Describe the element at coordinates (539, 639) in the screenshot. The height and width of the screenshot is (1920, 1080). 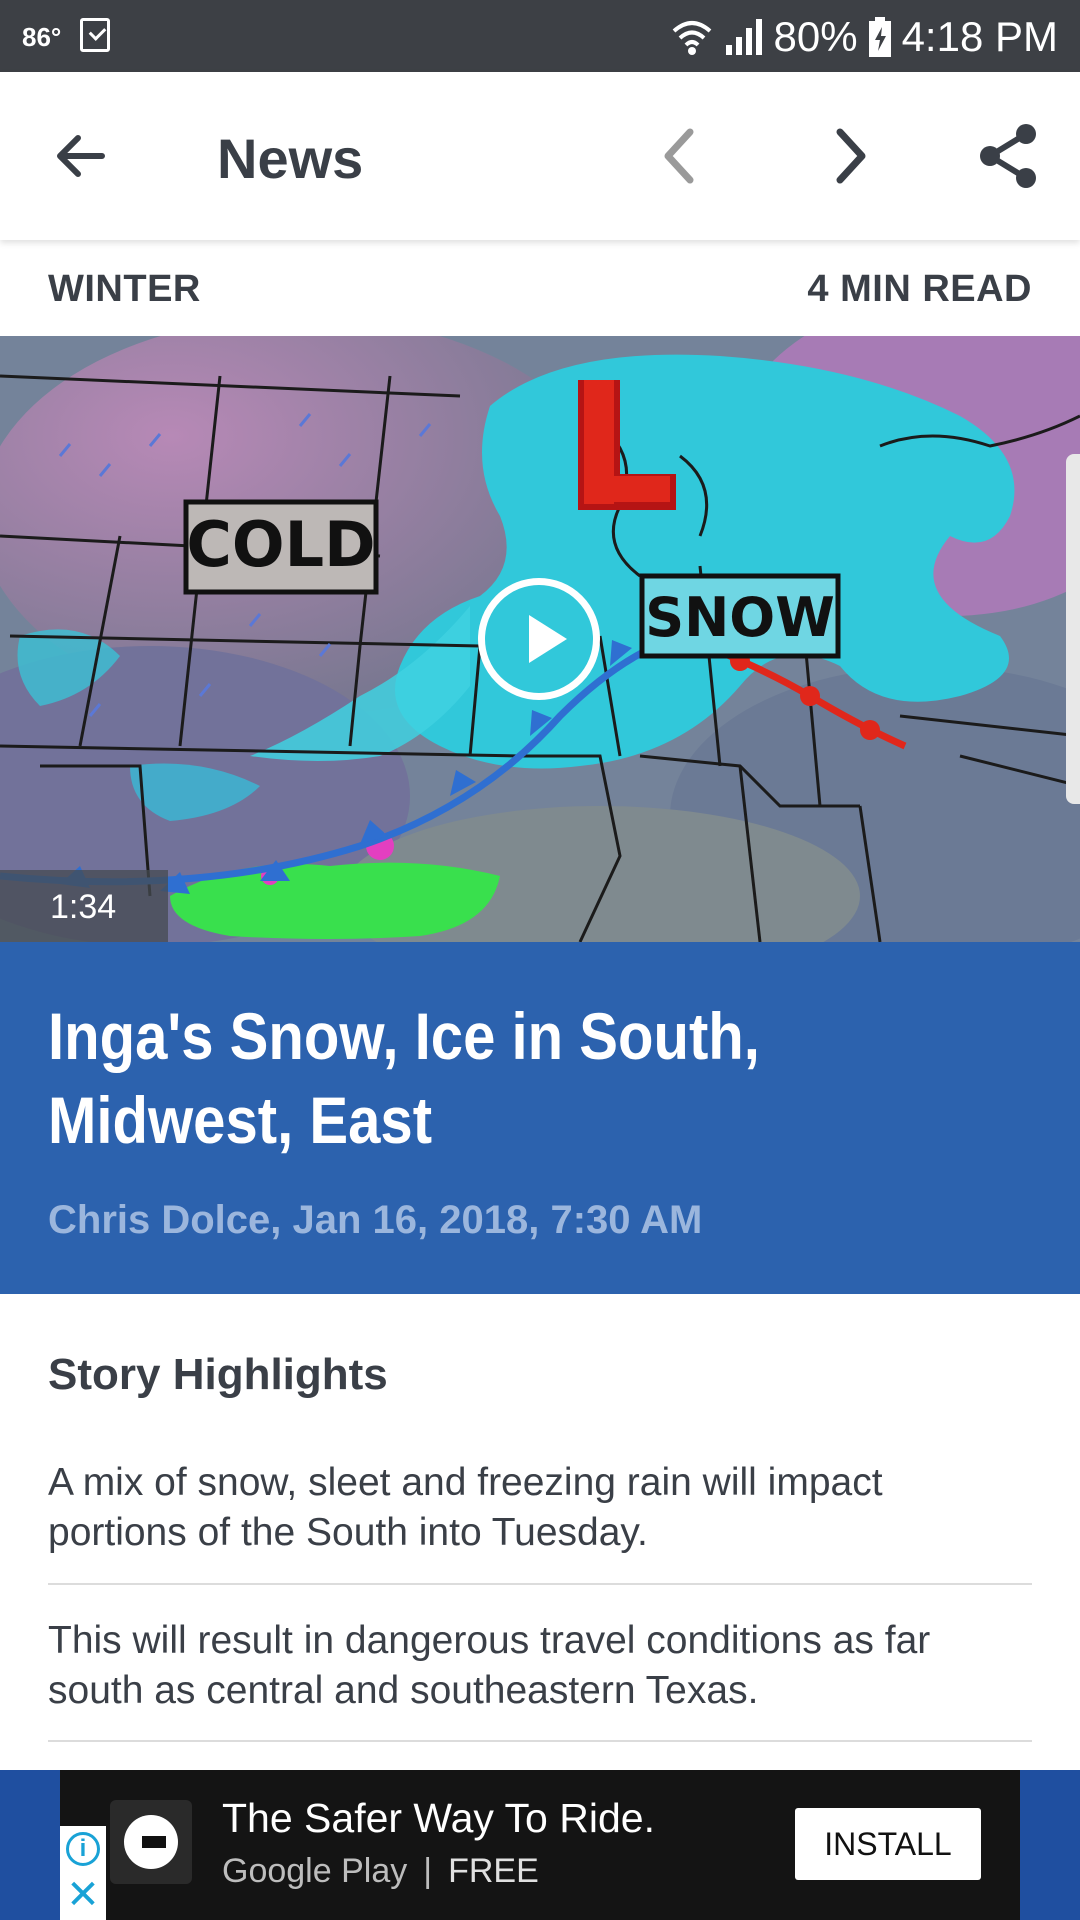
I see `play-button` at that location.